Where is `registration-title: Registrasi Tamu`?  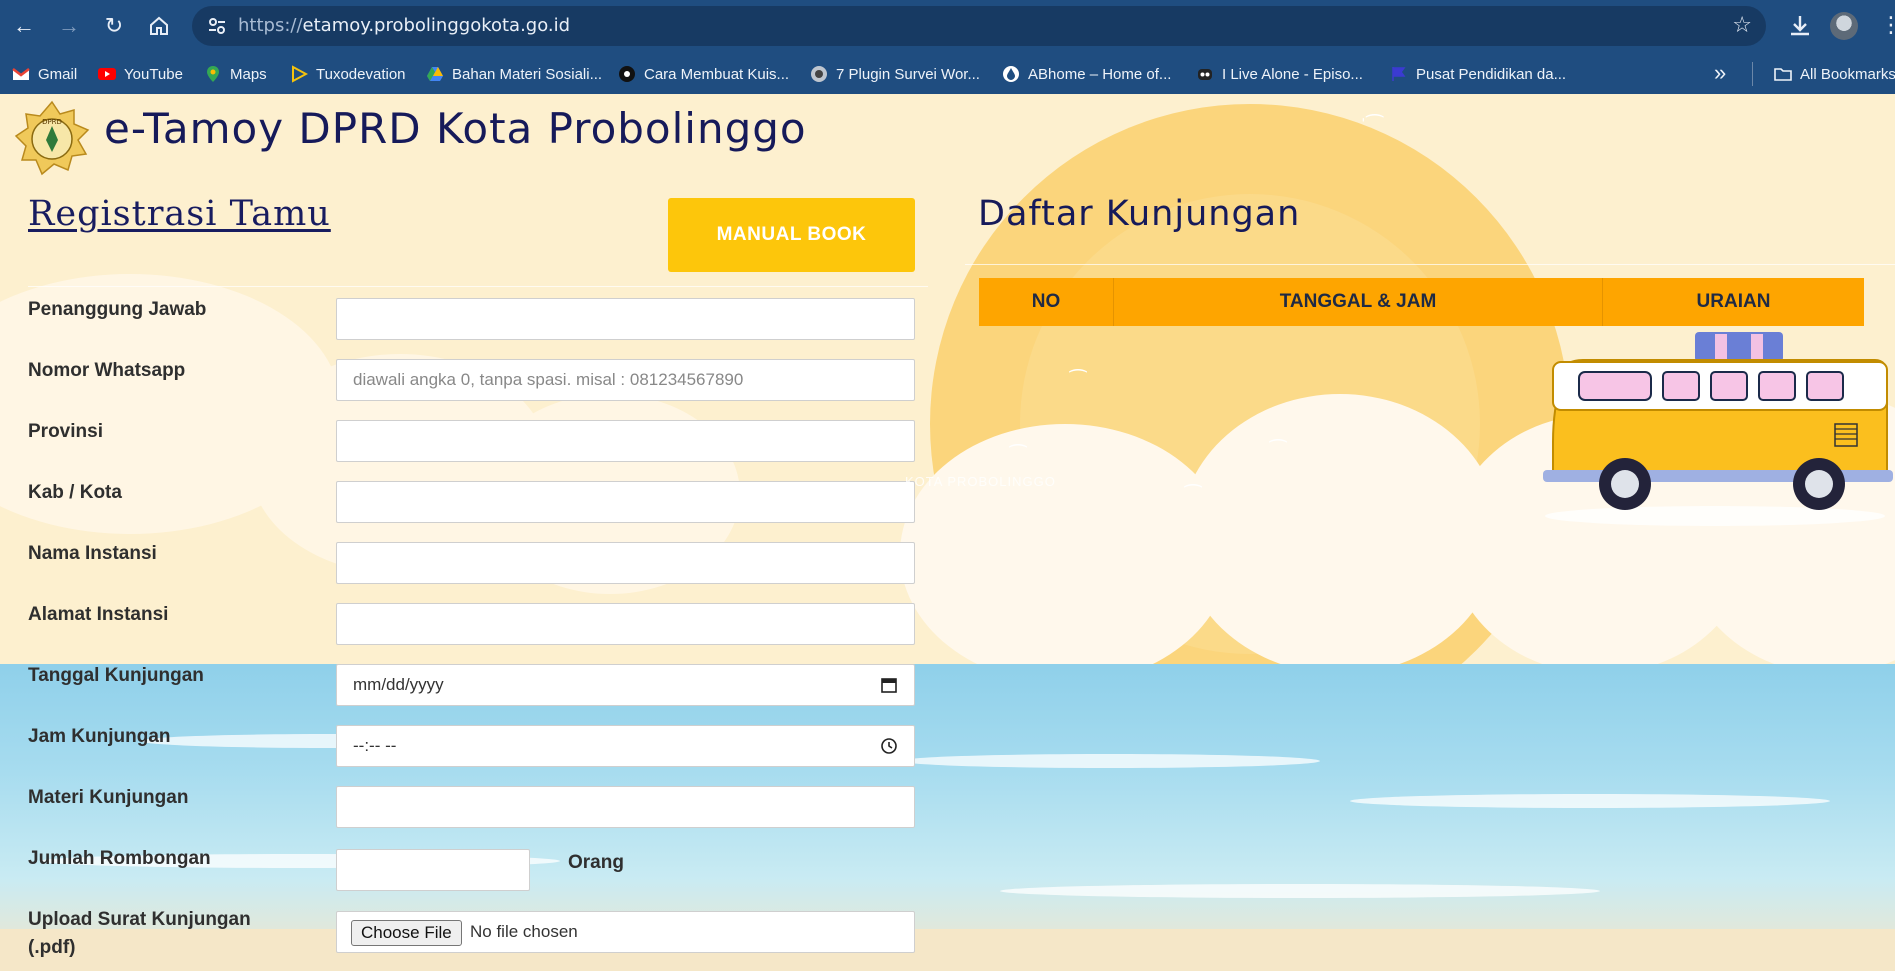
registration-title: Registrasi Tamu is located at coordinates (179, 214).